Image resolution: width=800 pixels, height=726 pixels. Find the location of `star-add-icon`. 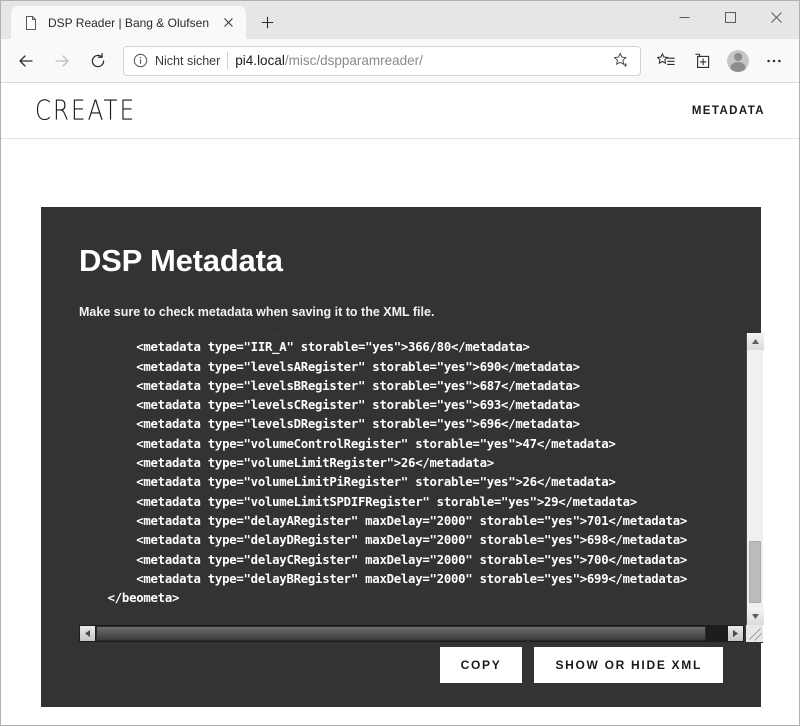

star-add-icon is located at coordinates (621, 61).